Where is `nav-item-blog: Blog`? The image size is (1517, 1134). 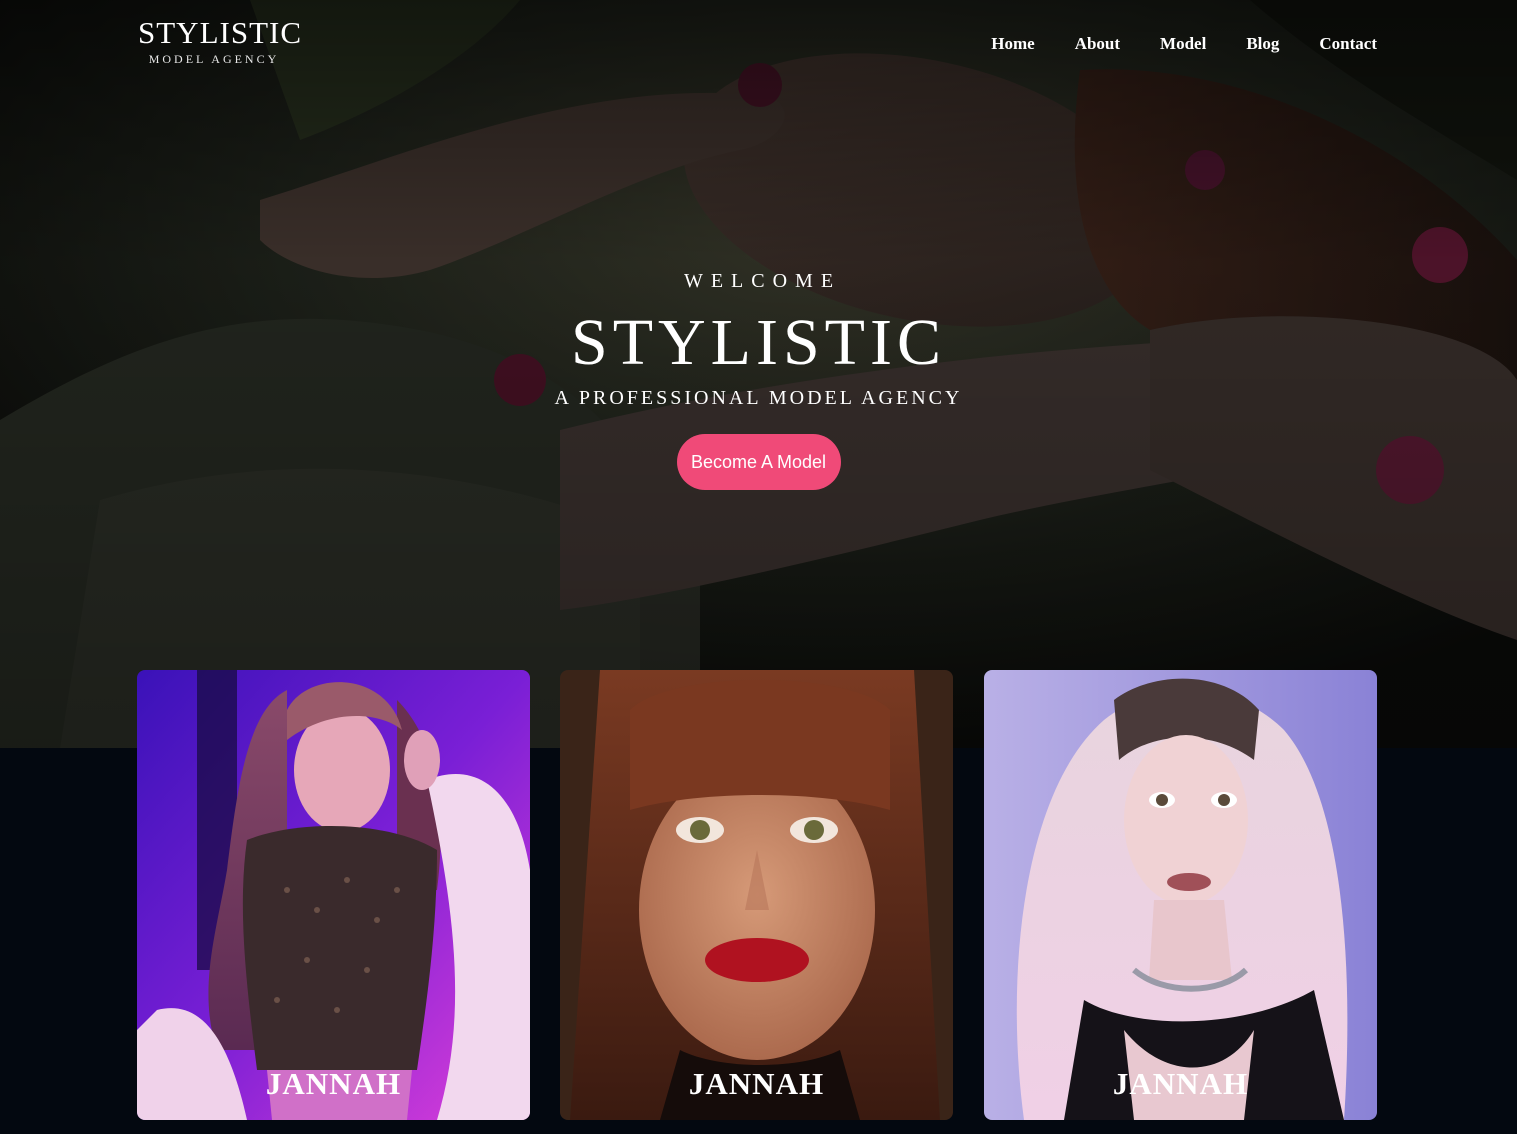
nav-item-blog: Blog is located at coordinates (1262, 44).